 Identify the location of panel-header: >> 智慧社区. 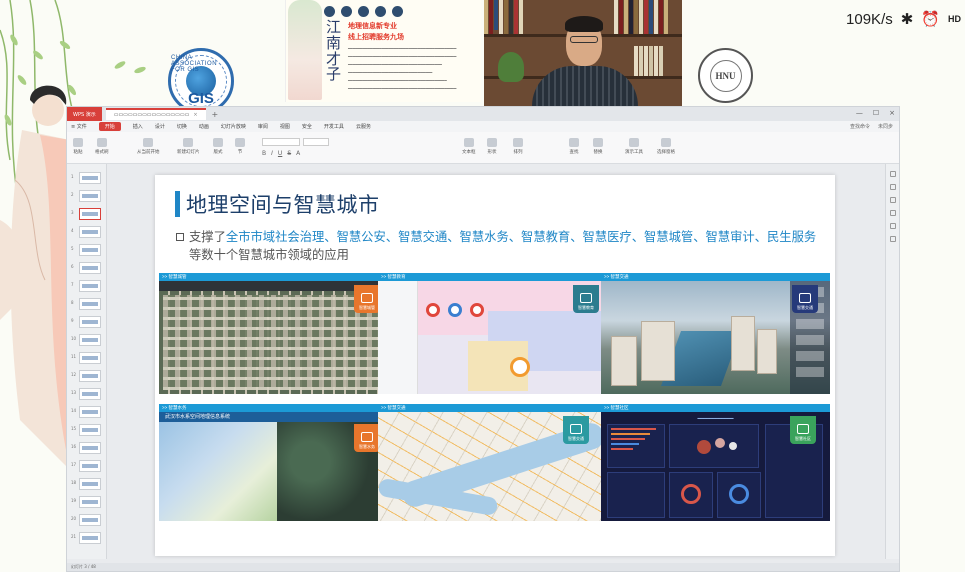
(715, 408).